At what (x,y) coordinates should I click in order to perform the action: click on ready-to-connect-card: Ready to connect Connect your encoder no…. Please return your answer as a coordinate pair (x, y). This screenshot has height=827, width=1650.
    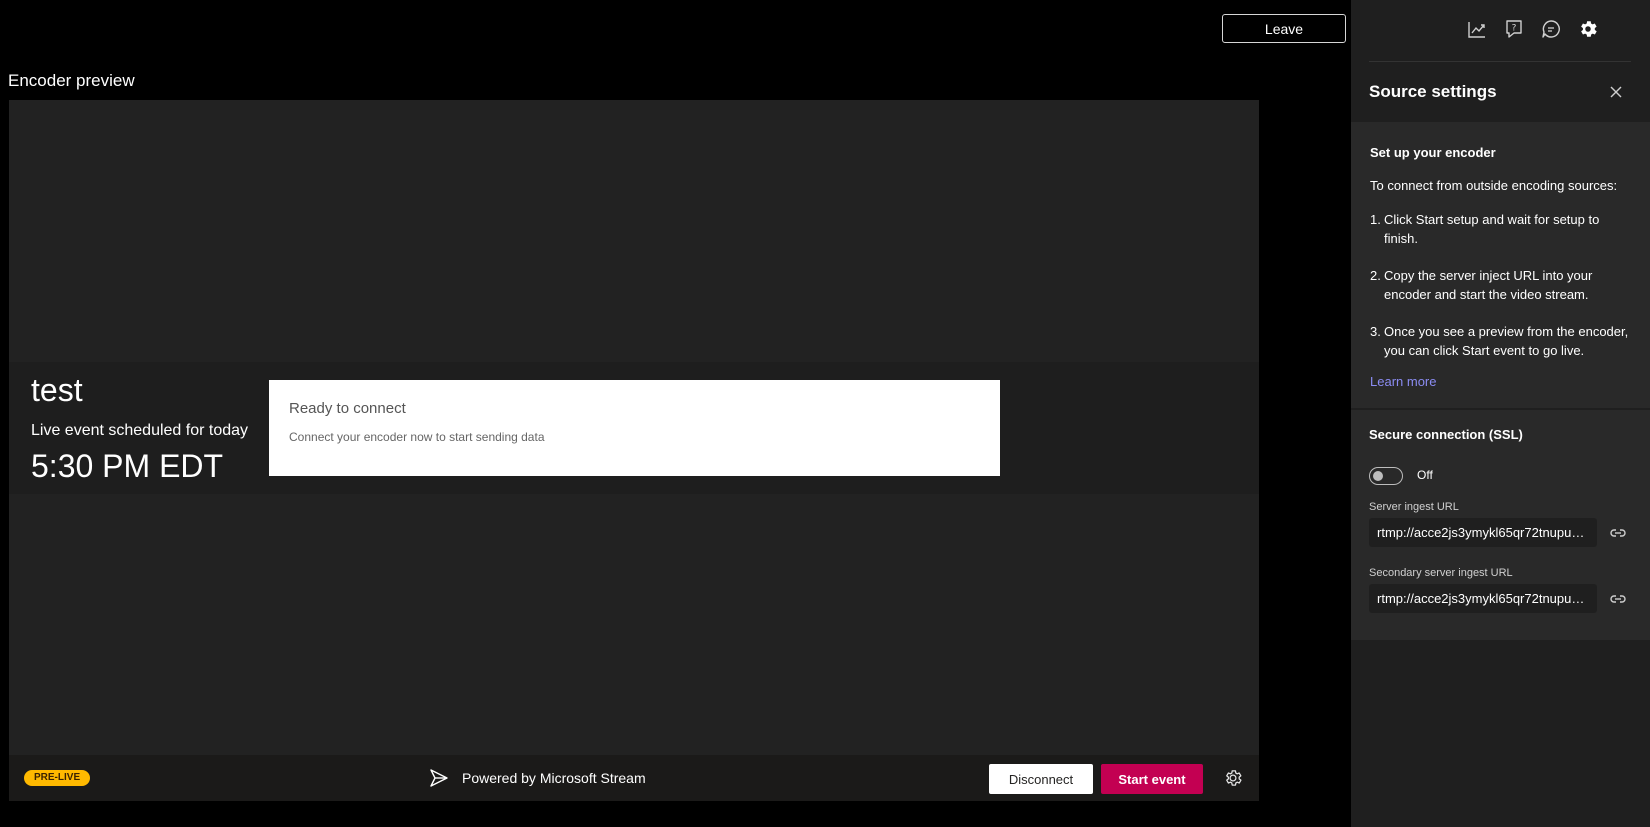
    Looking at the image, I should click on (634, 428).